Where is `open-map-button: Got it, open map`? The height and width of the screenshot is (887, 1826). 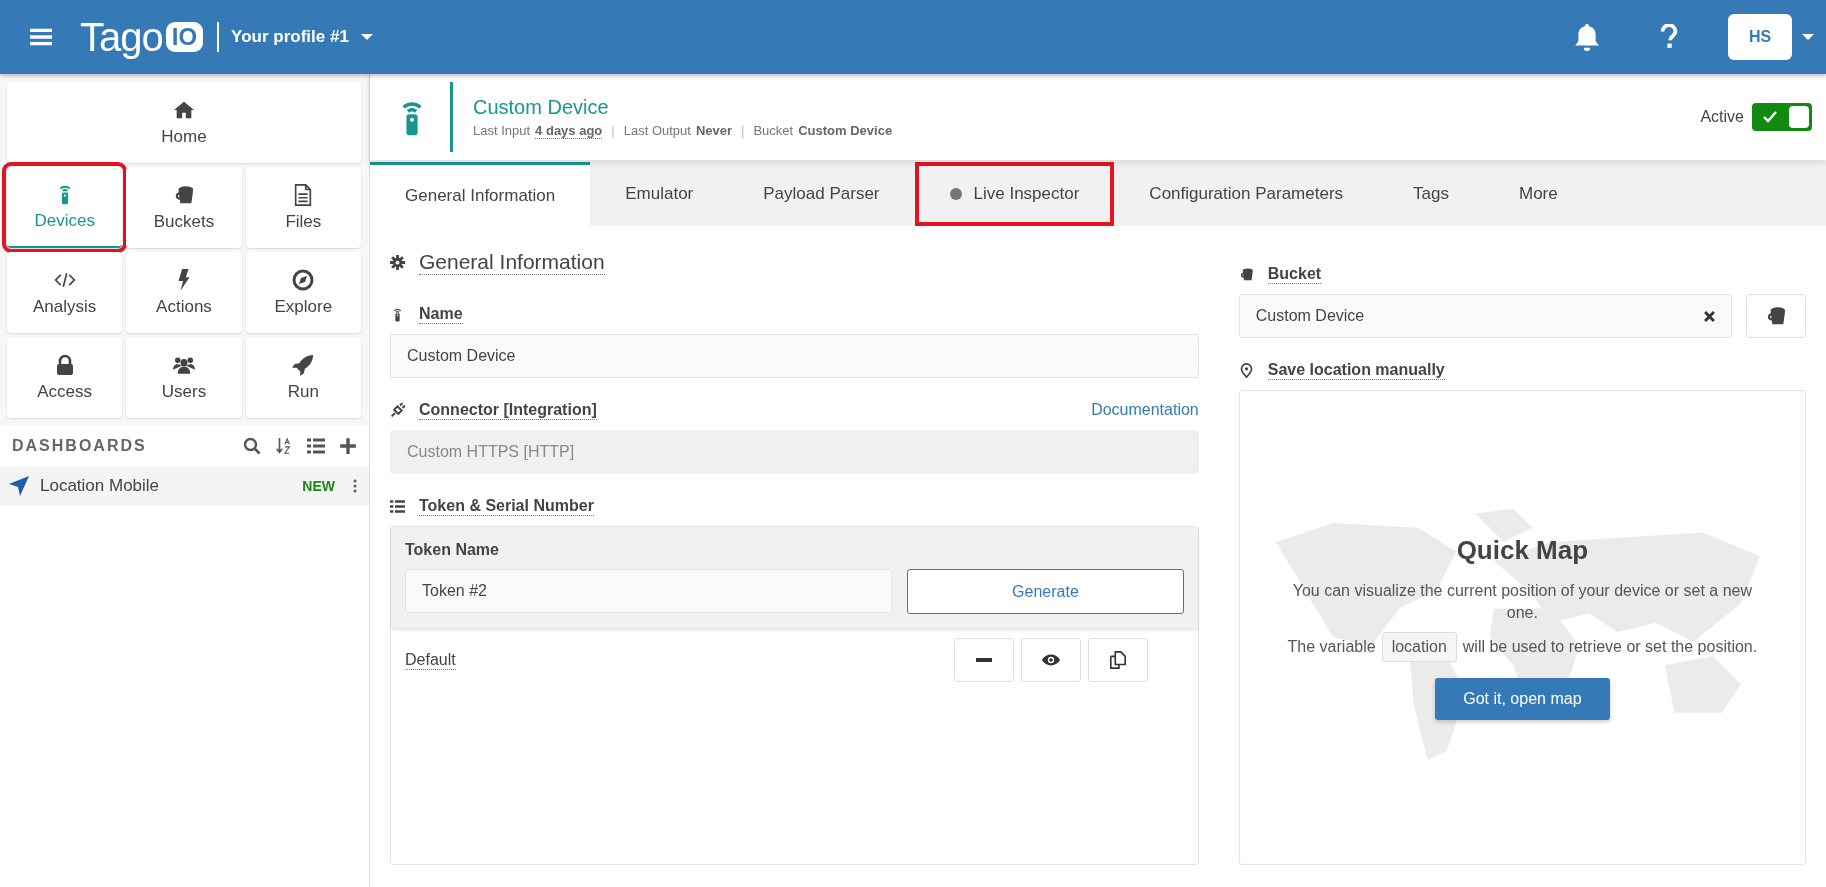 open-map-button: Got it, open map is located at coordinates (1522, 699).